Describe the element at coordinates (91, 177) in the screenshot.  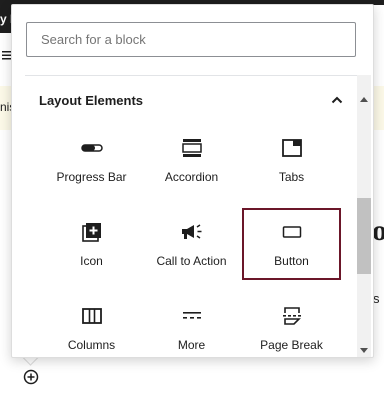
I see `block-label: Progress Bar` at that location.